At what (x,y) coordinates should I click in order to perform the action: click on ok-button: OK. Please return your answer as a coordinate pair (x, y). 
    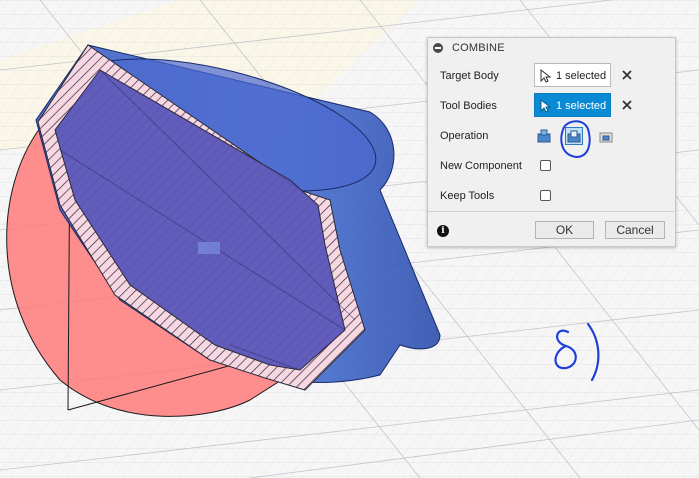
    Looking at the image, I should click on (564, 230).